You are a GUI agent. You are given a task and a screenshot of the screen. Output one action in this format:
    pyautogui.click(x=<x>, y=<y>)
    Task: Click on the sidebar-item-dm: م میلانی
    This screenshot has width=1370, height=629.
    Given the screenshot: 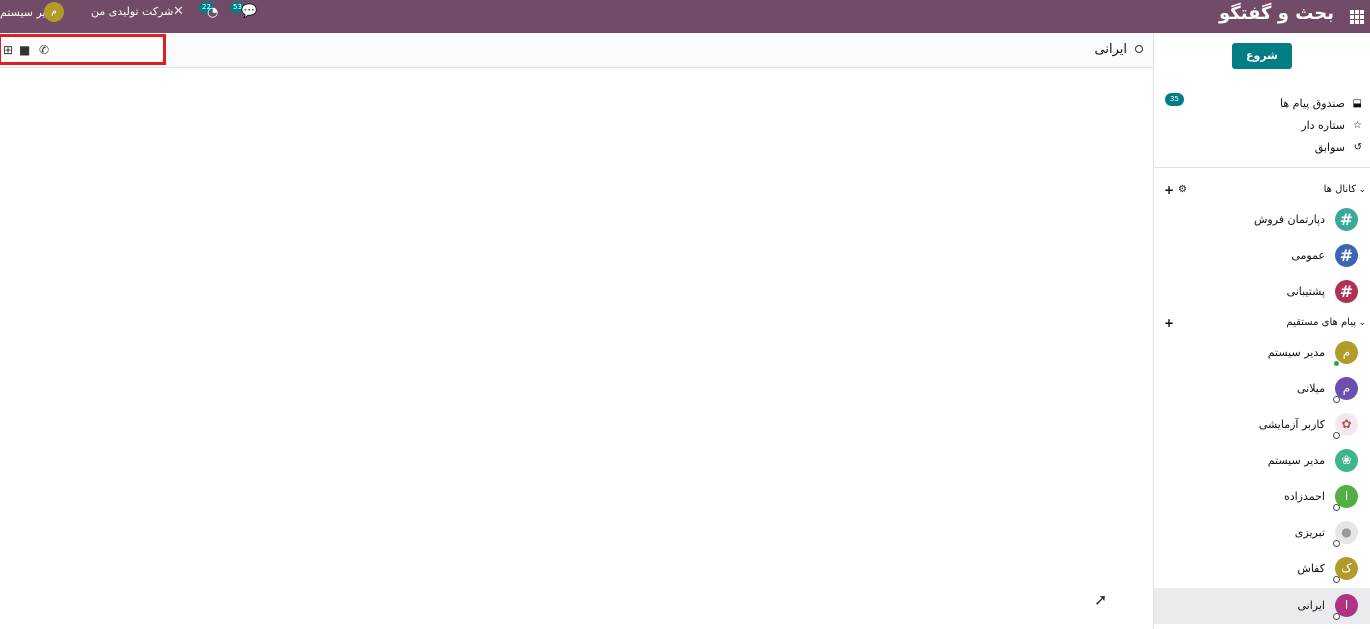 What is the action you would take?
    pyautogui.click(x=1262, y=389)
    